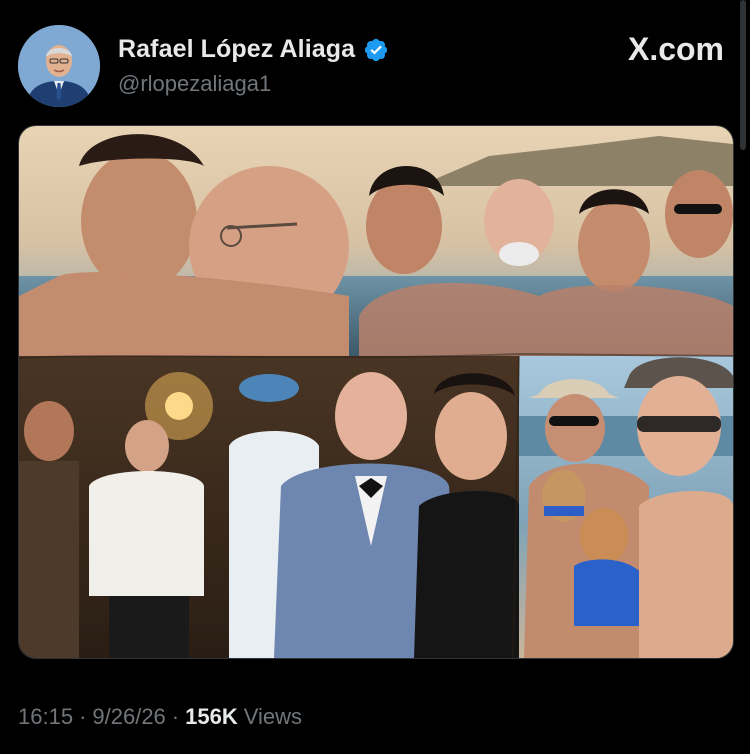  I want to click on verified-badge-icon, so click(376, 50).